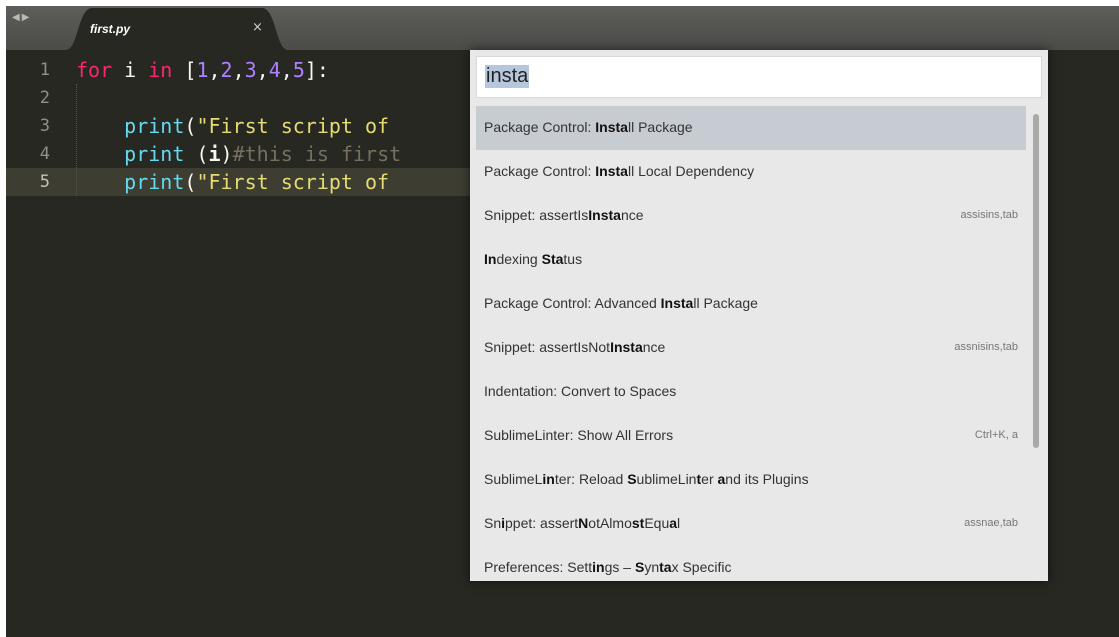 The width and height of the screenshot is (1119, 637). I want to click on result-shortcut-hint: assisins,tab, so click(989, 215).